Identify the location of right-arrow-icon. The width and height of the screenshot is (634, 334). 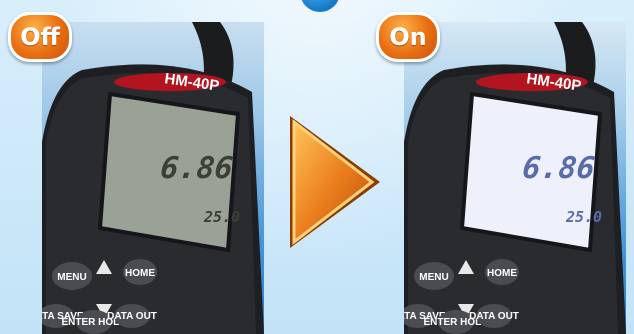
(335, 182).